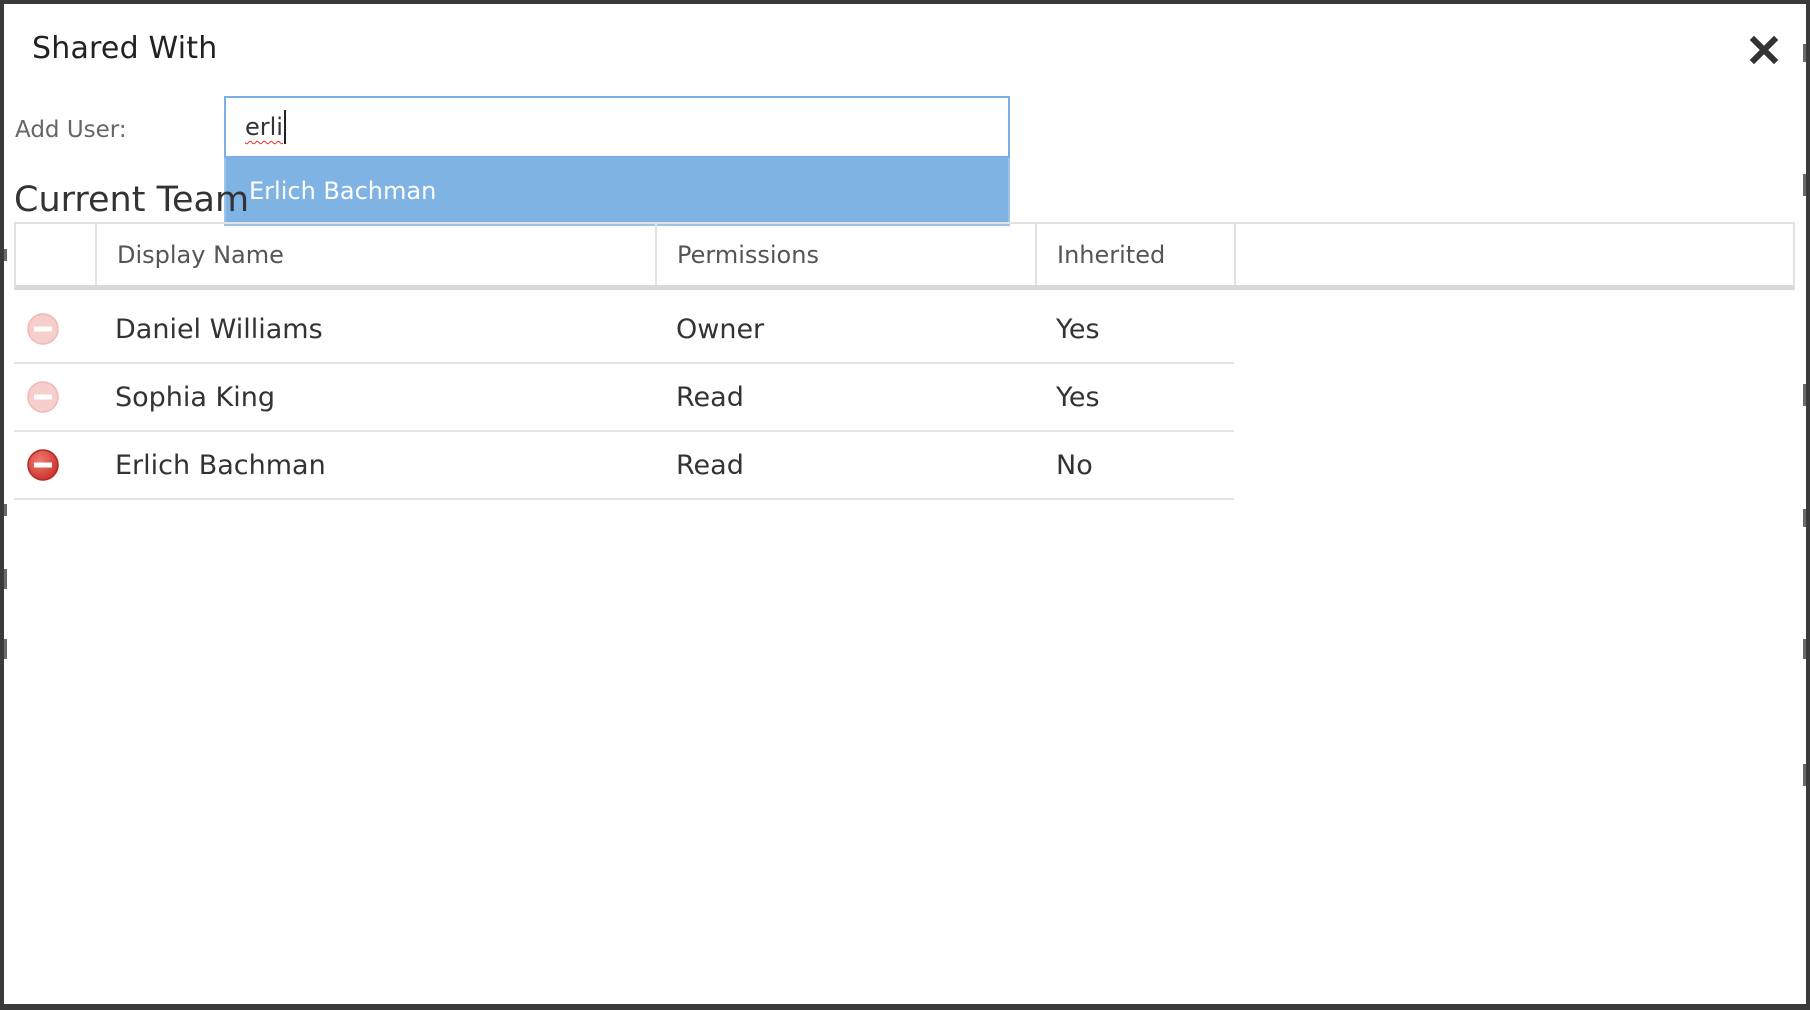  What do you see at coordinates (56, 254) in the screenshot?
I see `column-header-actions` at bounding box center [56, 254].